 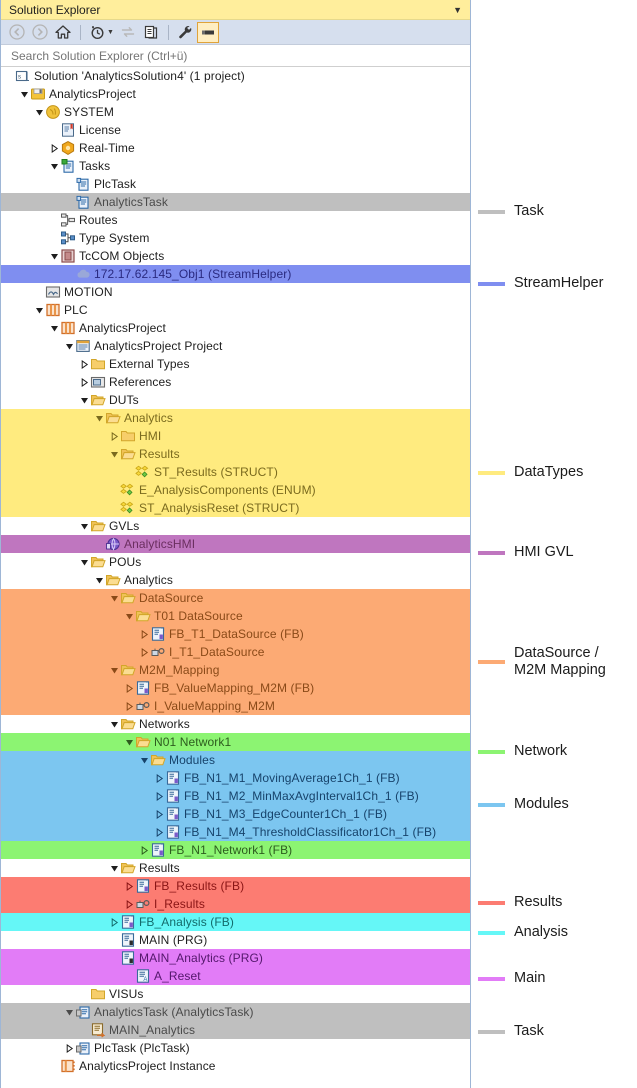 What do you see at coordinates (110, 32) in the screenshot?
I see `toolbar-dropdown-caret-icon: ▼` at bounding box center [110, 32].